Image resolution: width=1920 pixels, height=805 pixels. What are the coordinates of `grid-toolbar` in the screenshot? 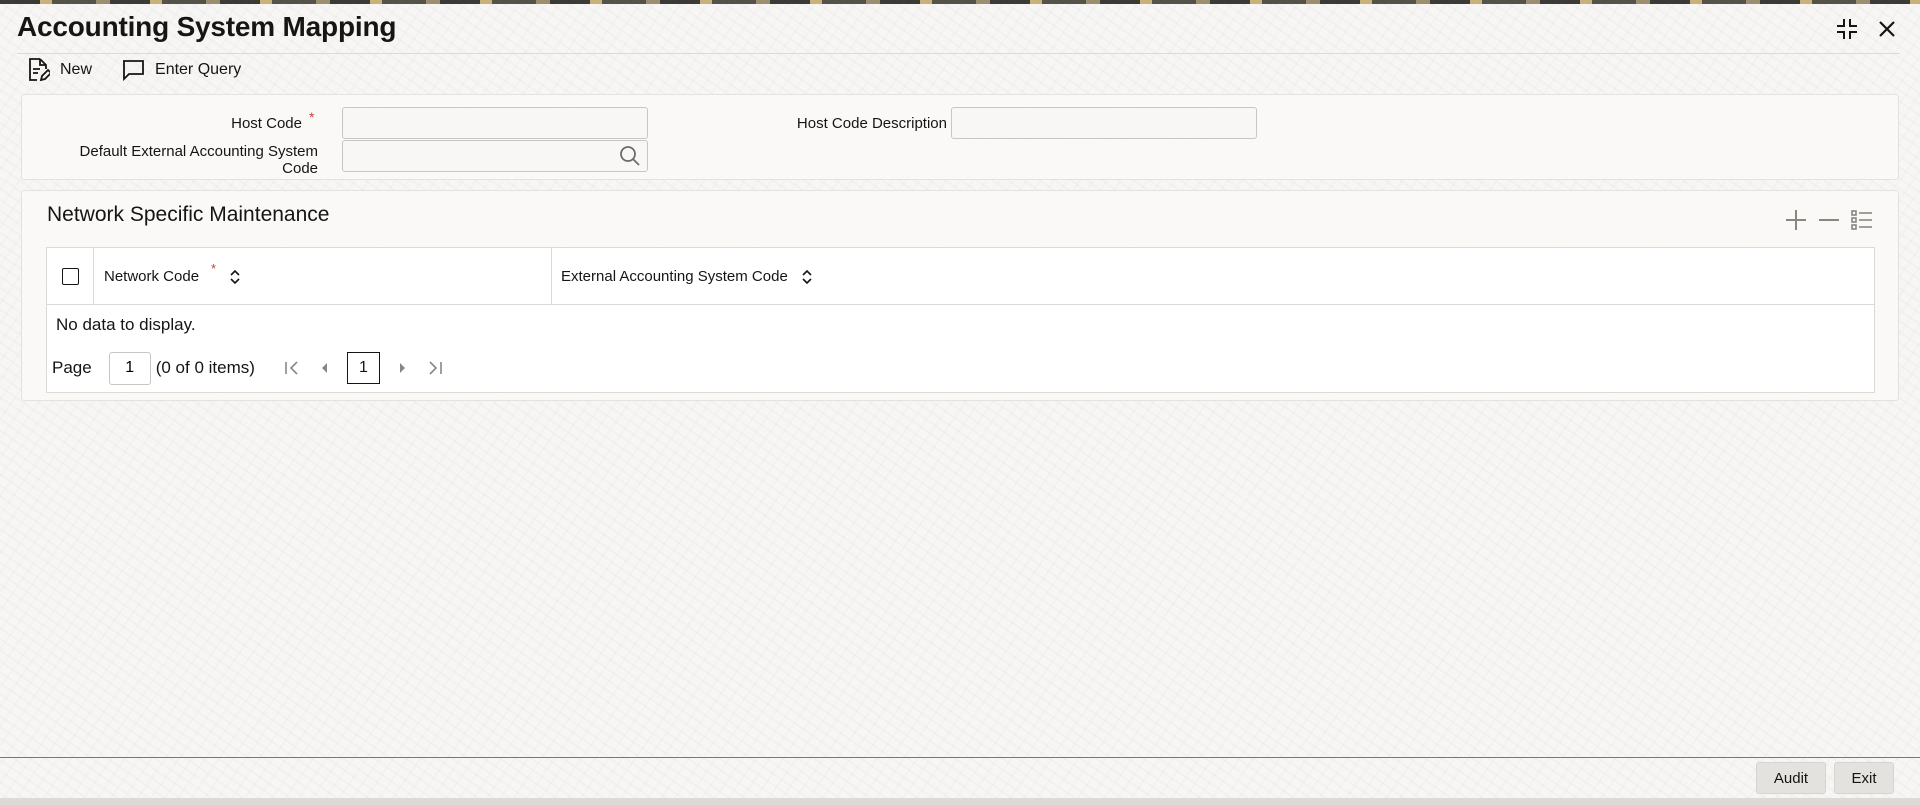 It's located at (1829, 220).